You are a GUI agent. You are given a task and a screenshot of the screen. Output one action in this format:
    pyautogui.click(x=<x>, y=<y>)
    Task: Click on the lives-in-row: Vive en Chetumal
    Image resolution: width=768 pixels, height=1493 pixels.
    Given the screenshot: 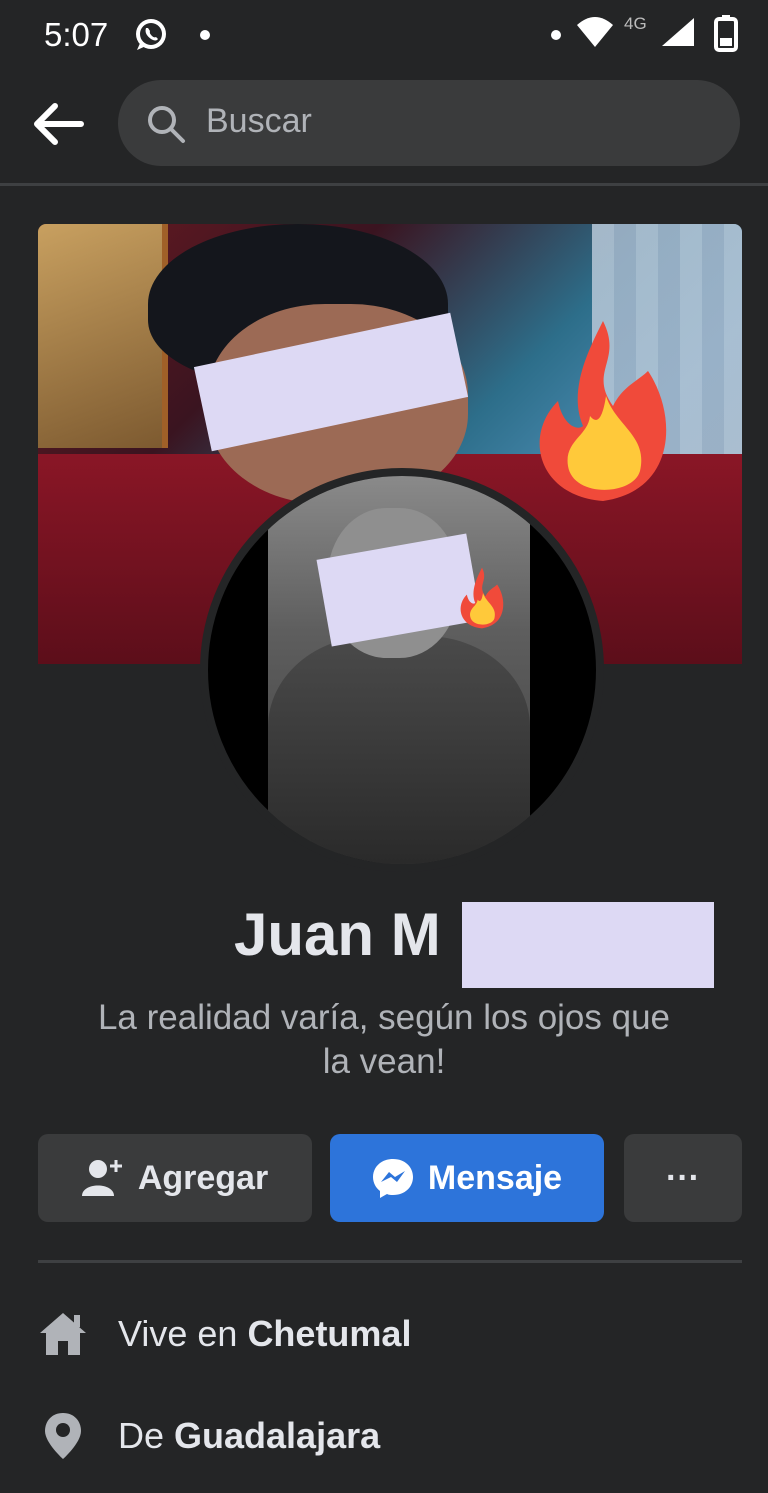 What is the action you would take?
    pyautogui.click(x=224, y=1334)
    